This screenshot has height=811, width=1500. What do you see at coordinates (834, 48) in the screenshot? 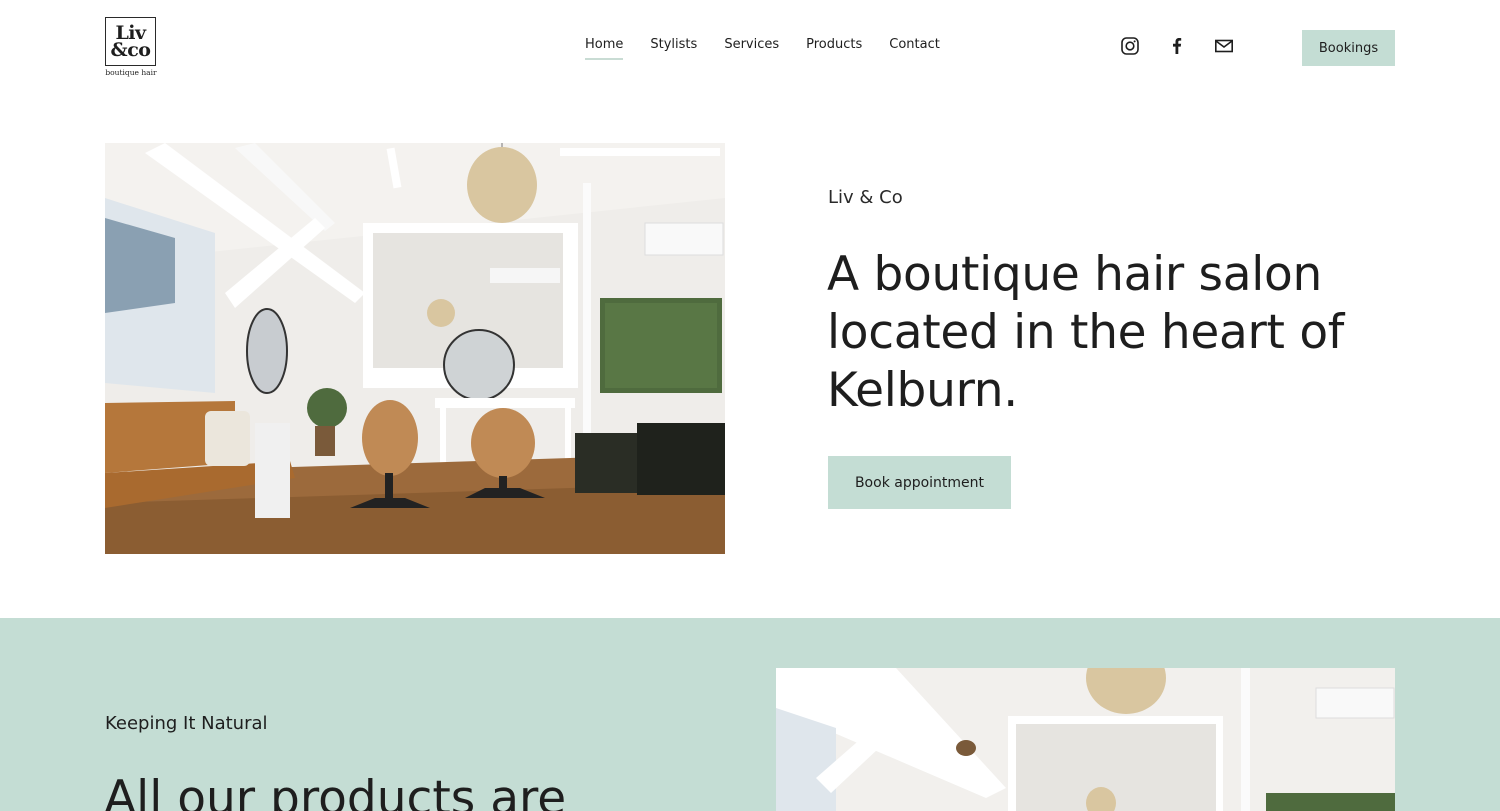
I see `nav-item-products: Products` at bounding box center [834, 48].